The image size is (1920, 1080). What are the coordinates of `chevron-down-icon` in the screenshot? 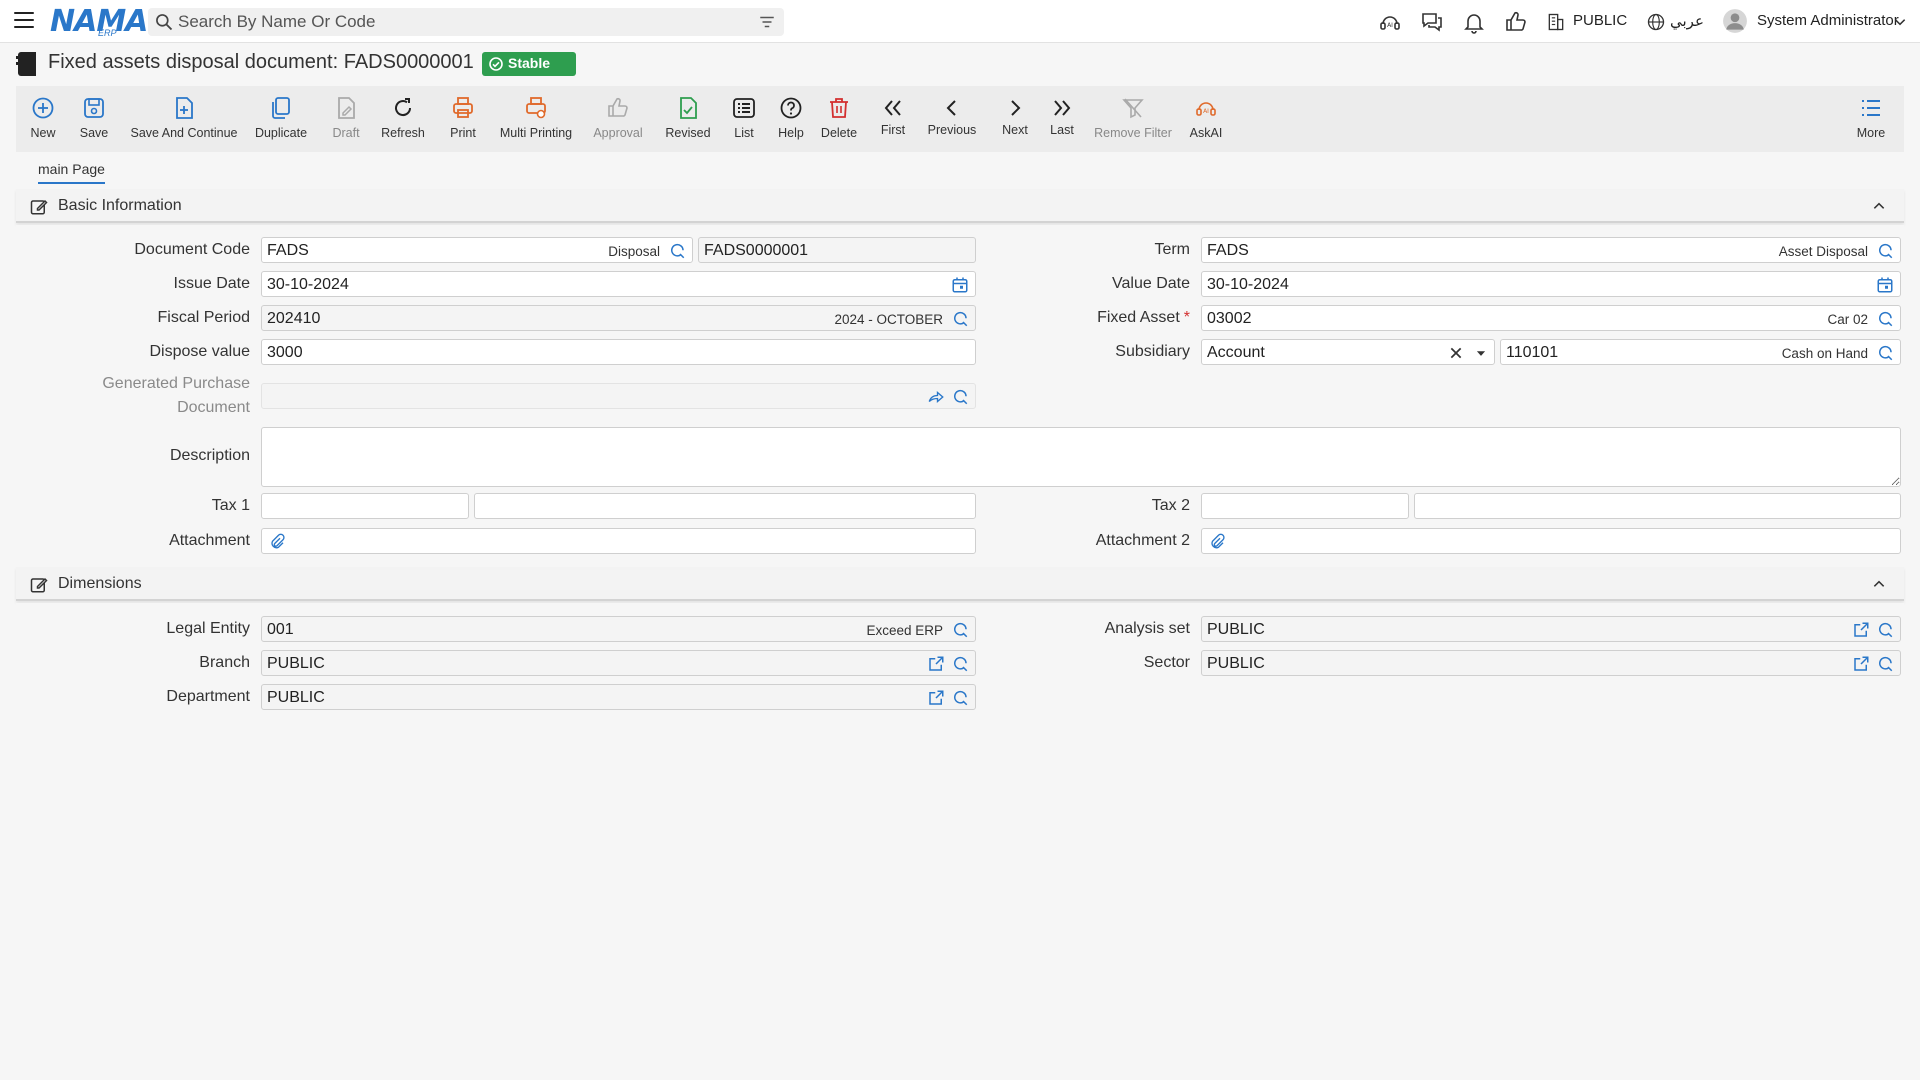 It's located at (1900, 22).